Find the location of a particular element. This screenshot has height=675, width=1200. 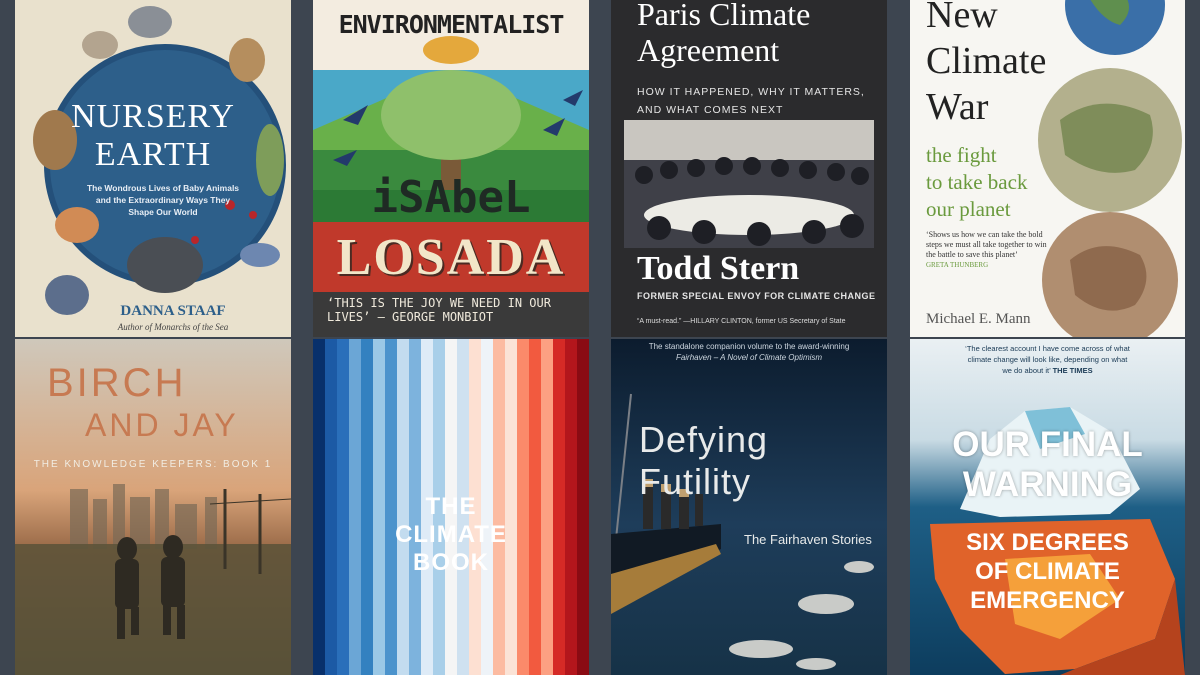

subtitle-line-3: EMERGENCY is located at coordinates (1047, 600).